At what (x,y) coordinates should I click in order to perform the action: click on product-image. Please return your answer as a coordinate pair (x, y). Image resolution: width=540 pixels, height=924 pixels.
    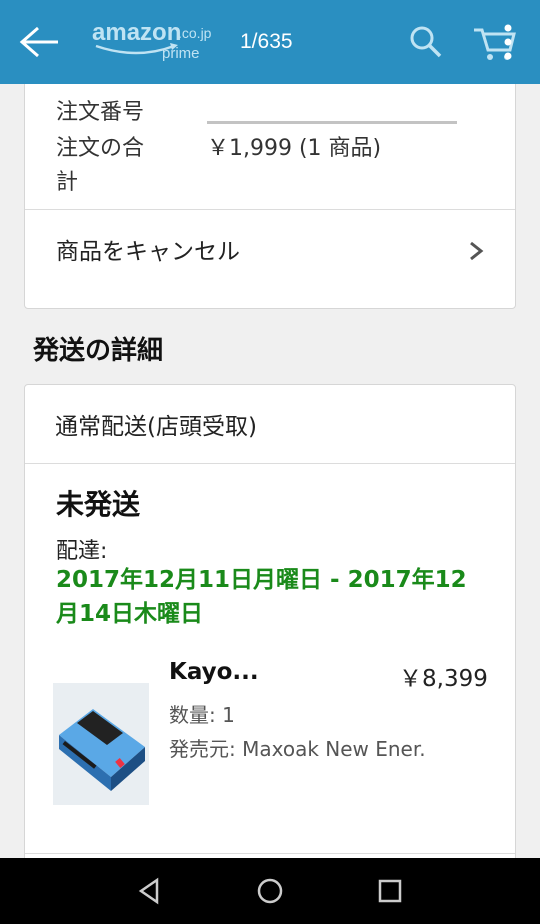
    Looking at the image, I should click on (101, 744).